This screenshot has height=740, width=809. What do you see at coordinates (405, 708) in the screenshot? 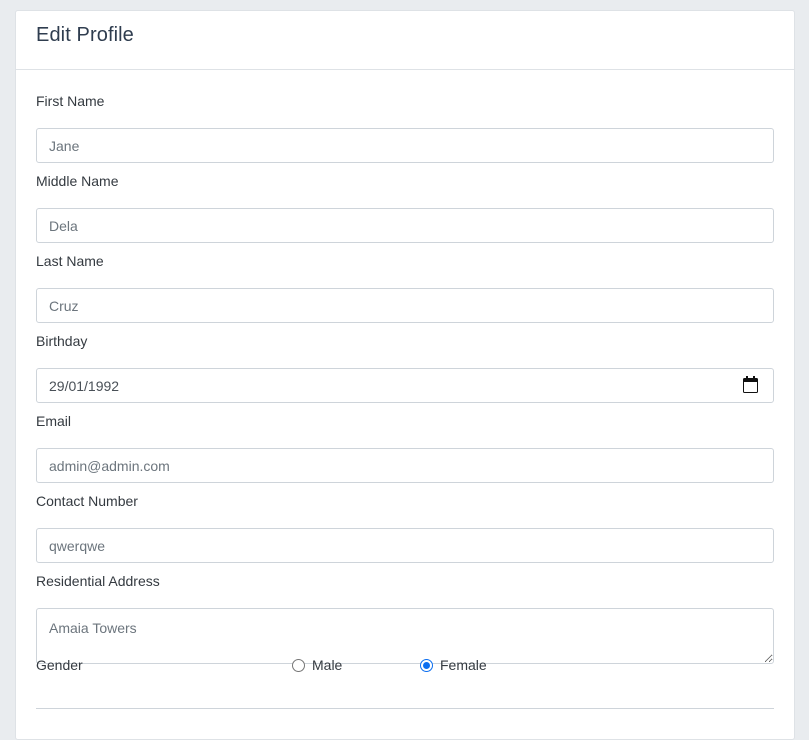
I see `form-divider` at bounding box center [405, 708].